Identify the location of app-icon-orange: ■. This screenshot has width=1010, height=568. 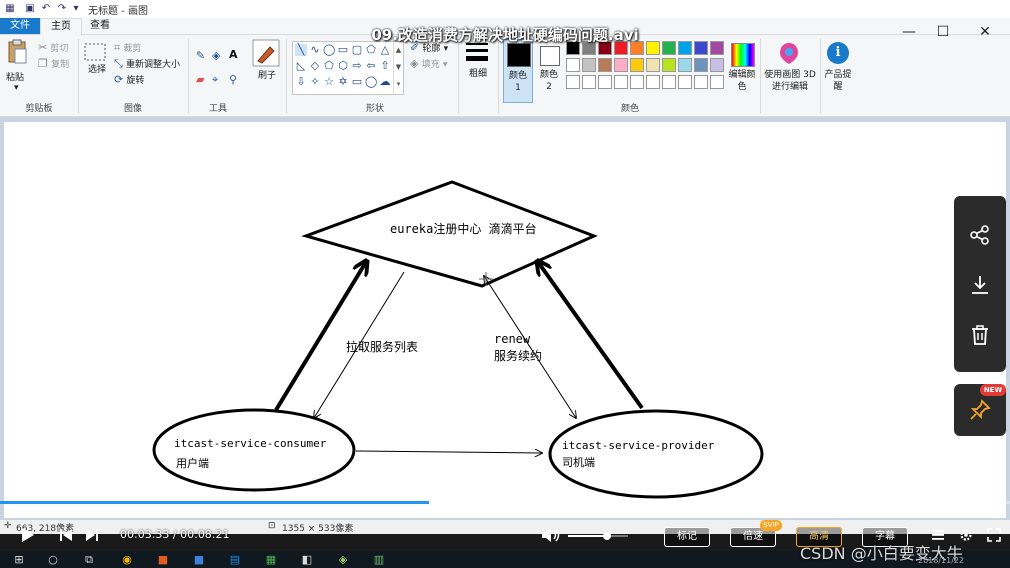
(163, 559).